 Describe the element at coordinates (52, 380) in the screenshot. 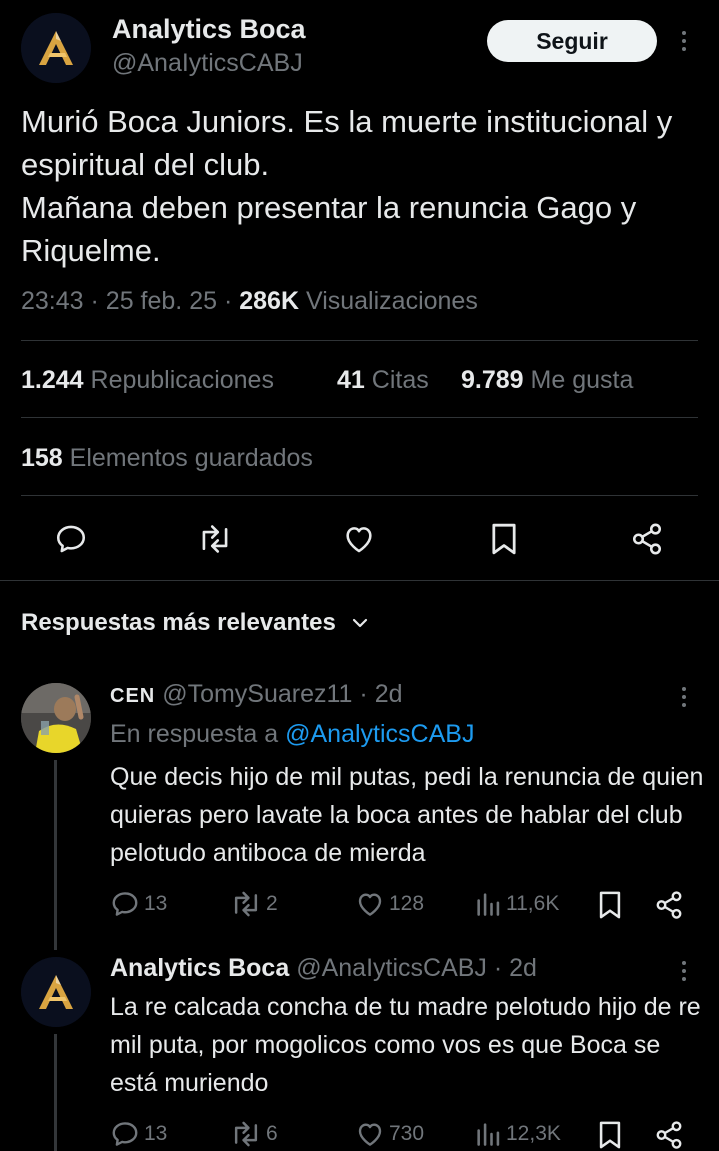

I see `reposts-count: 1.244` at that location.